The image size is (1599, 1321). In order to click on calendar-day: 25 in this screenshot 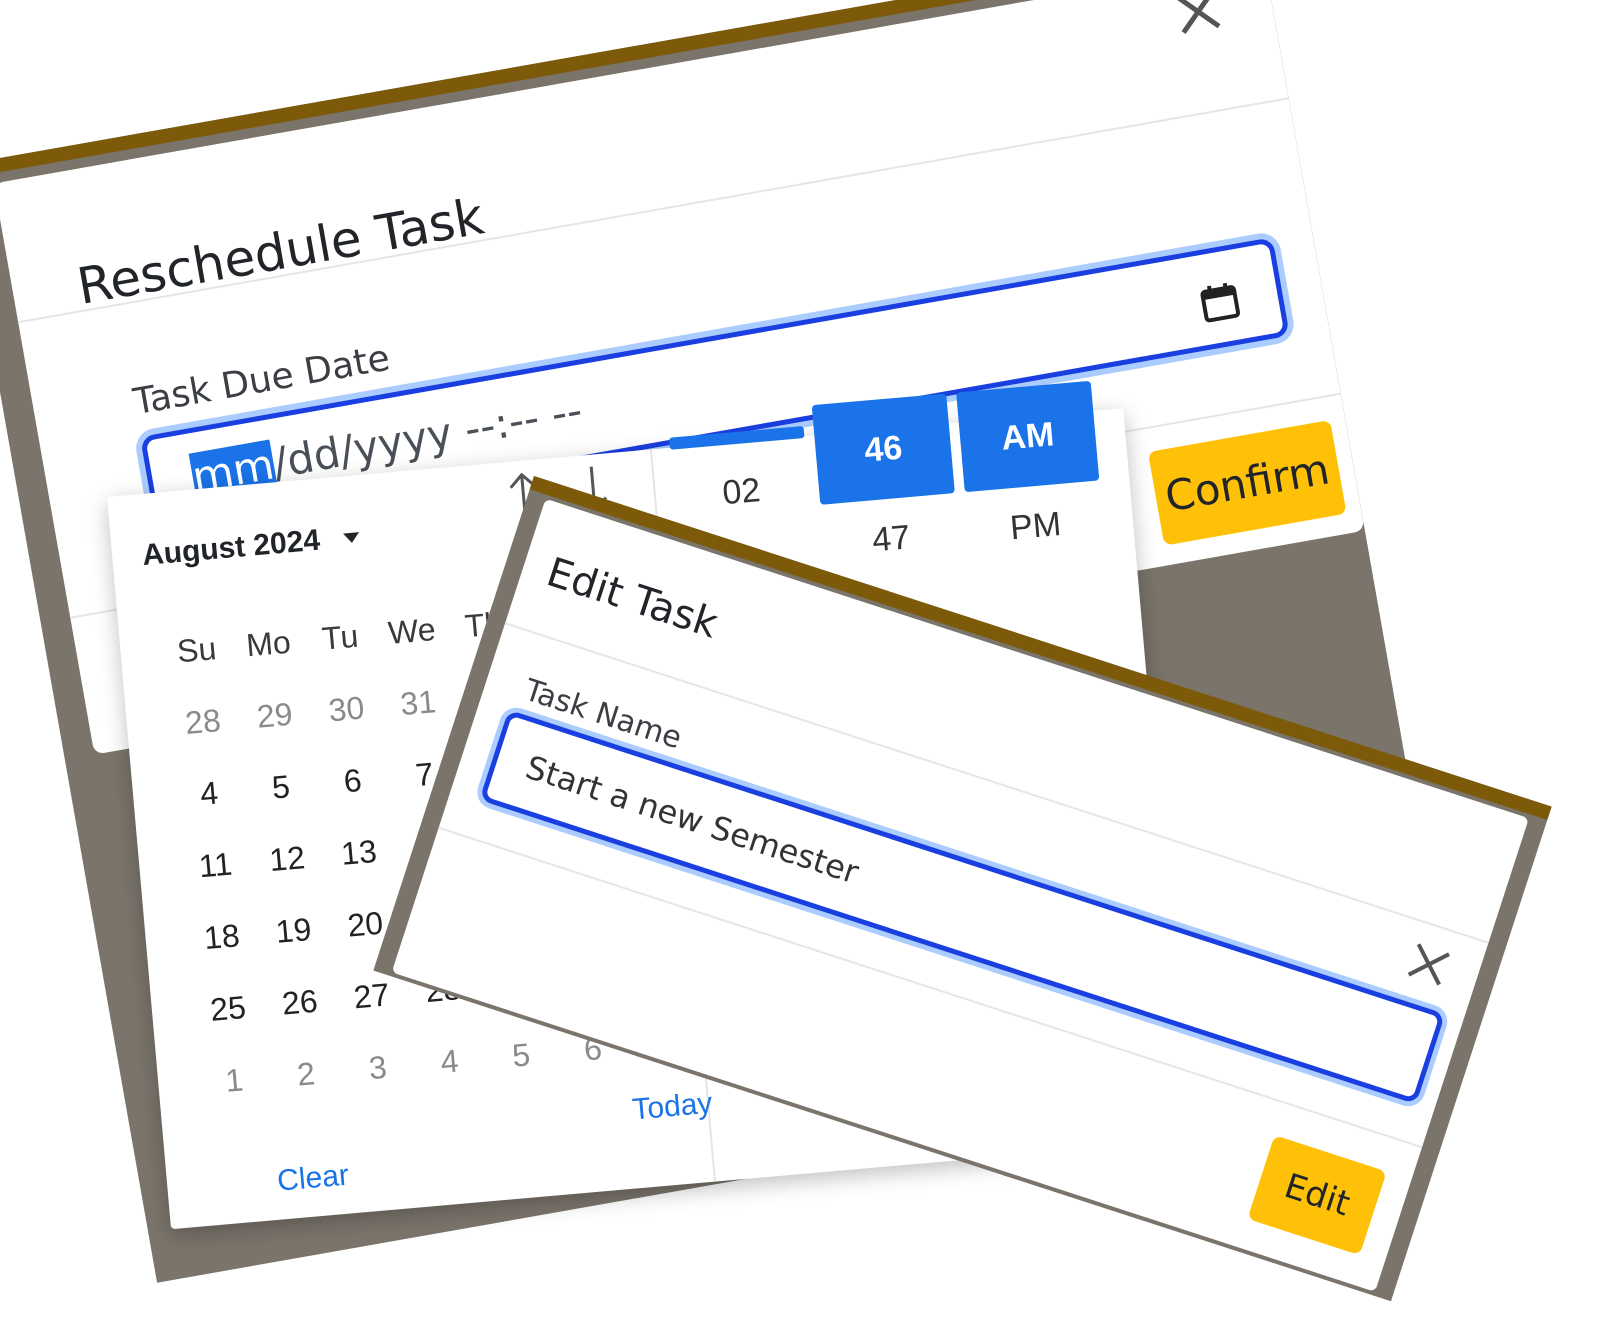, I will do `click(228, 1008)`.